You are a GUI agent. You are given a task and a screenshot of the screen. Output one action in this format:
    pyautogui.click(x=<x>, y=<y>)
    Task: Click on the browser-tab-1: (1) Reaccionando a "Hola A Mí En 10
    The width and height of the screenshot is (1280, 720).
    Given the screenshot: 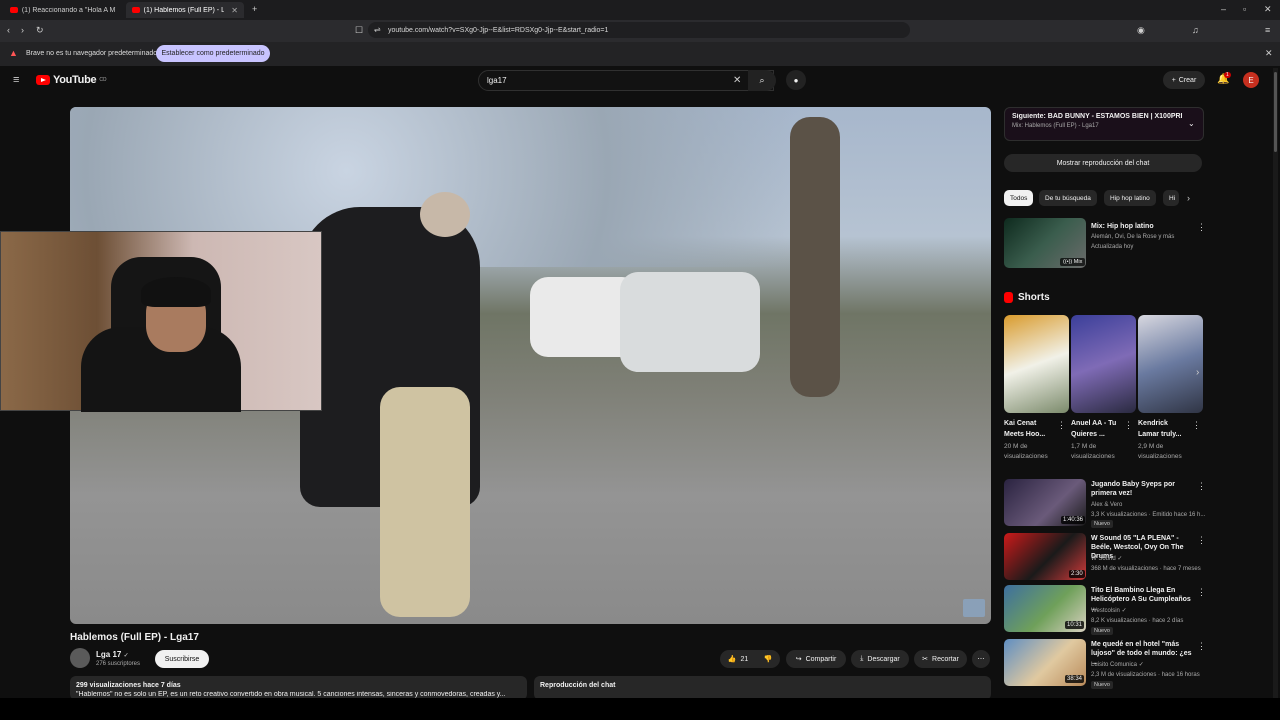 What is the action you would take?
    pyautogui.click(x=63, y=10)
    